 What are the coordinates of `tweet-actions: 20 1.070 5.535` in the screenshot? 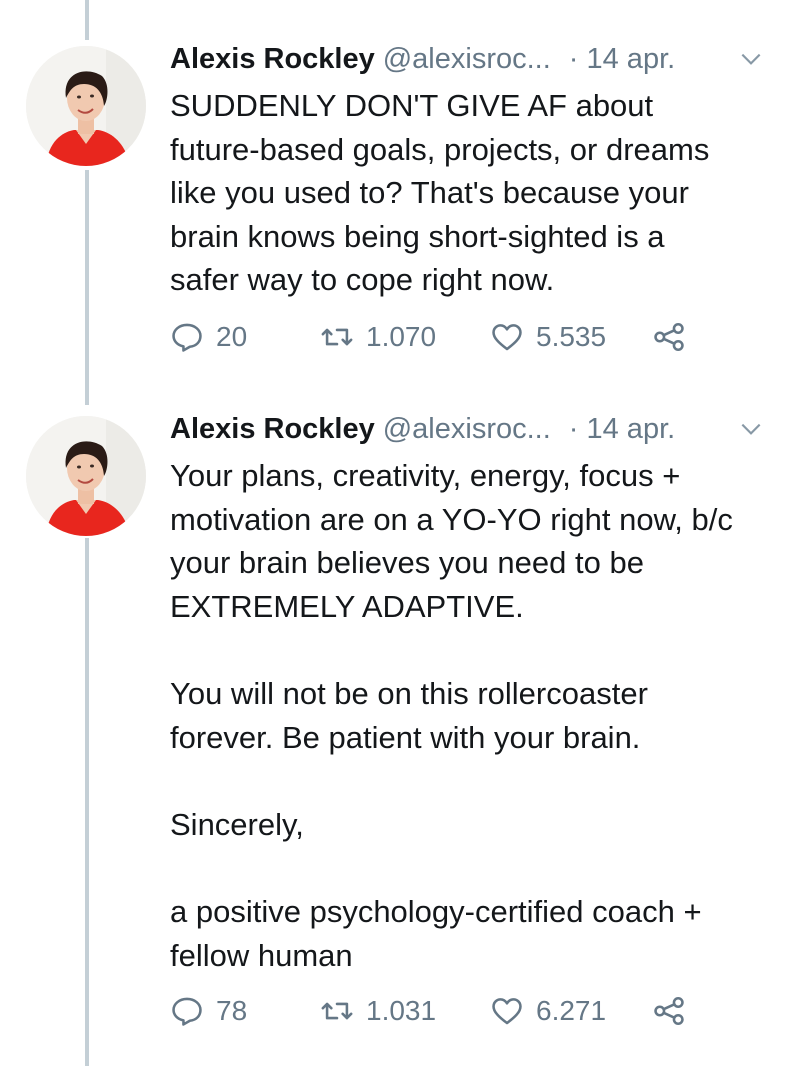 It's located at (428, 337).